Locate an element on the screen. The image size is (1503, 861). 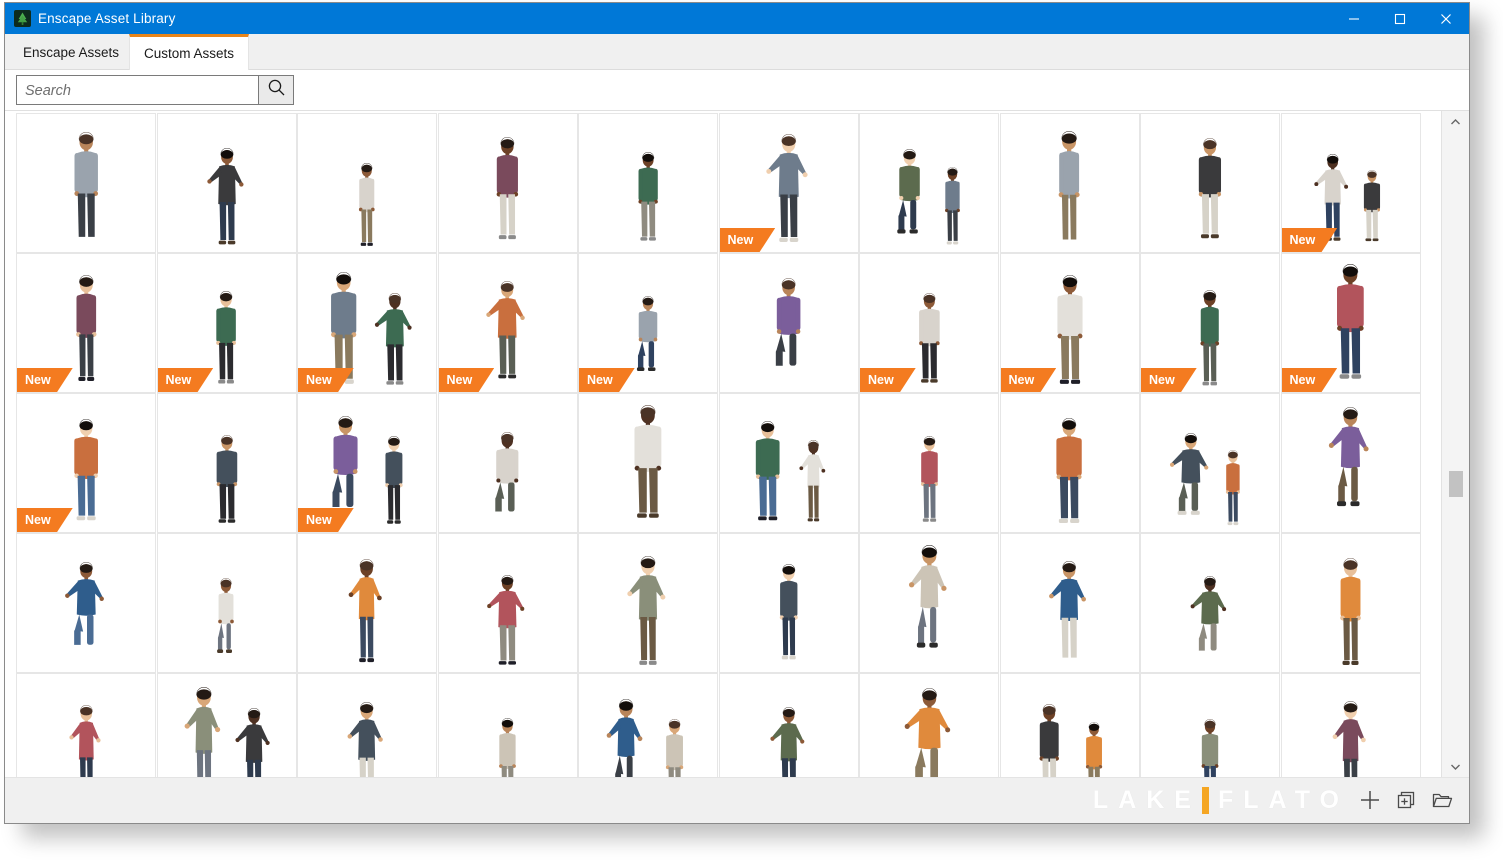
minimize-button is located at coordinates (1354, 18).